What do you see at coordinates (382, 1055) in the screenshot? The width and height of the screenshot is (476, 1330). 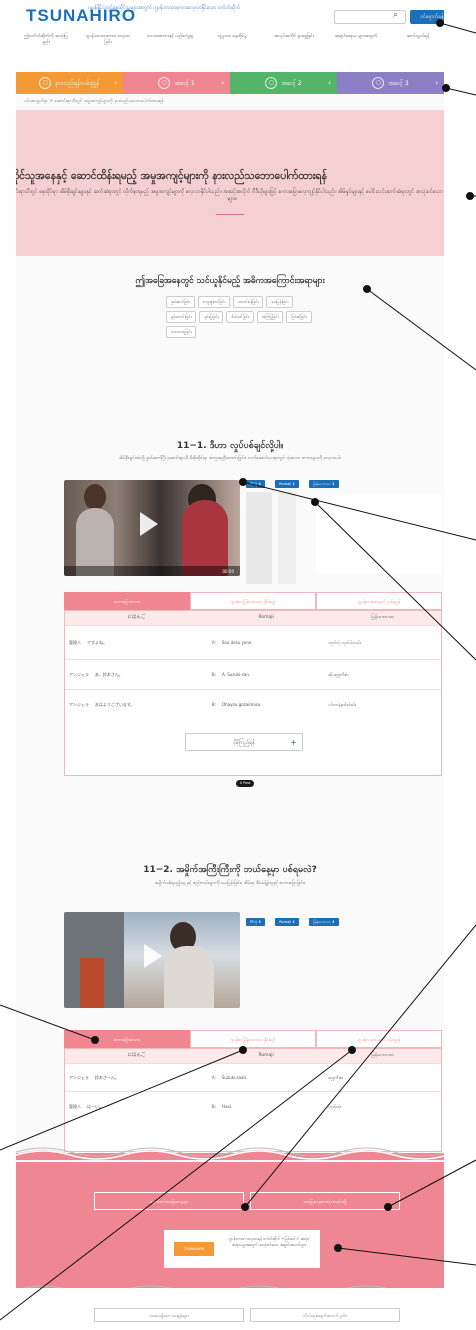 I see `column-header: မြန်မာဘာသာ` at bounding box center [382, 1055].